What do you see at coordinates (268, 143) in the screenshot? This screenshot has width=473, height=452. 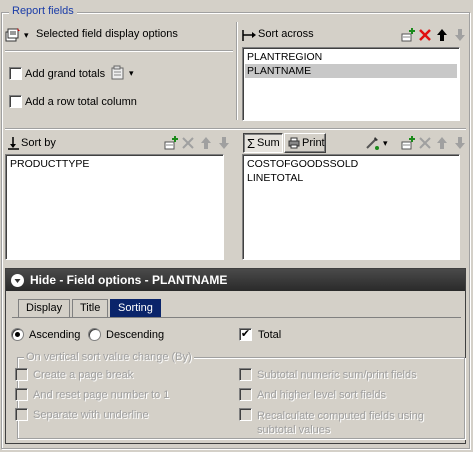 I see `sum-label: Sum` at bounding box center [268, 143].